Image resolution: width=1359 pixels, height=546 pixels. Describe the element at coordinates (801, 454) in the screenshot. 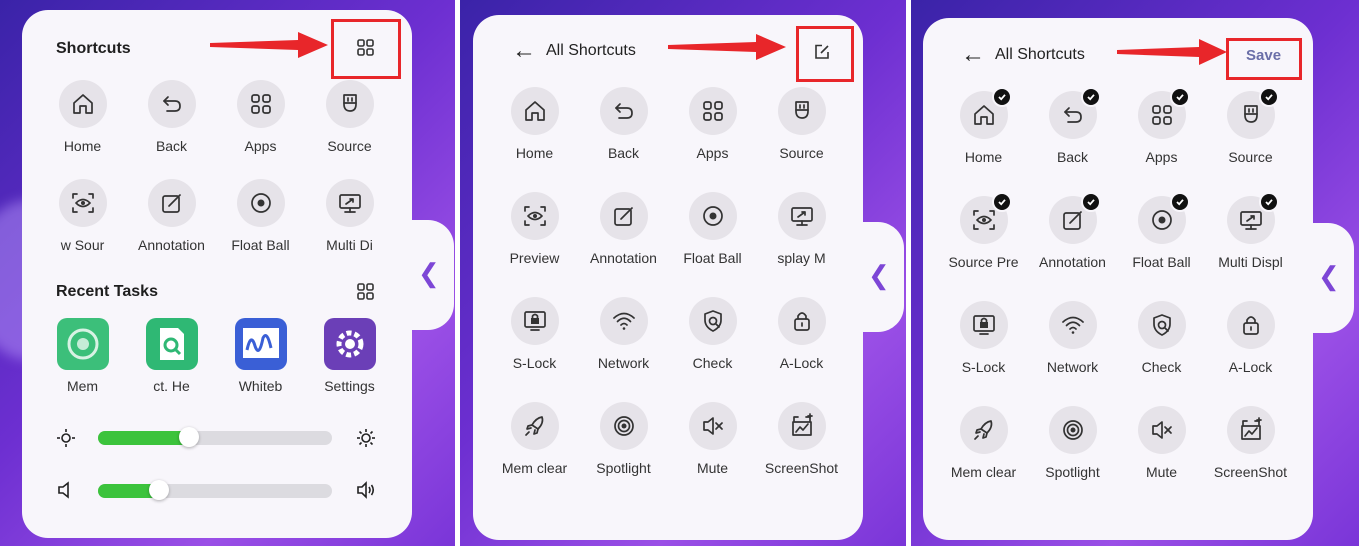

I see `shortcut-item: ScreenShot` at that location.